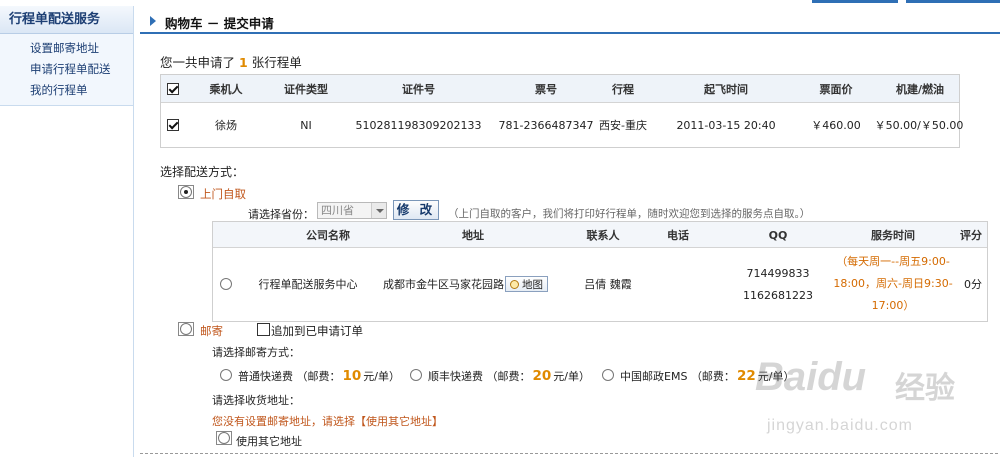  Describe the element at coordinates (328, 235) in the screenshot. I see `col-company: 公司名称` at that location.